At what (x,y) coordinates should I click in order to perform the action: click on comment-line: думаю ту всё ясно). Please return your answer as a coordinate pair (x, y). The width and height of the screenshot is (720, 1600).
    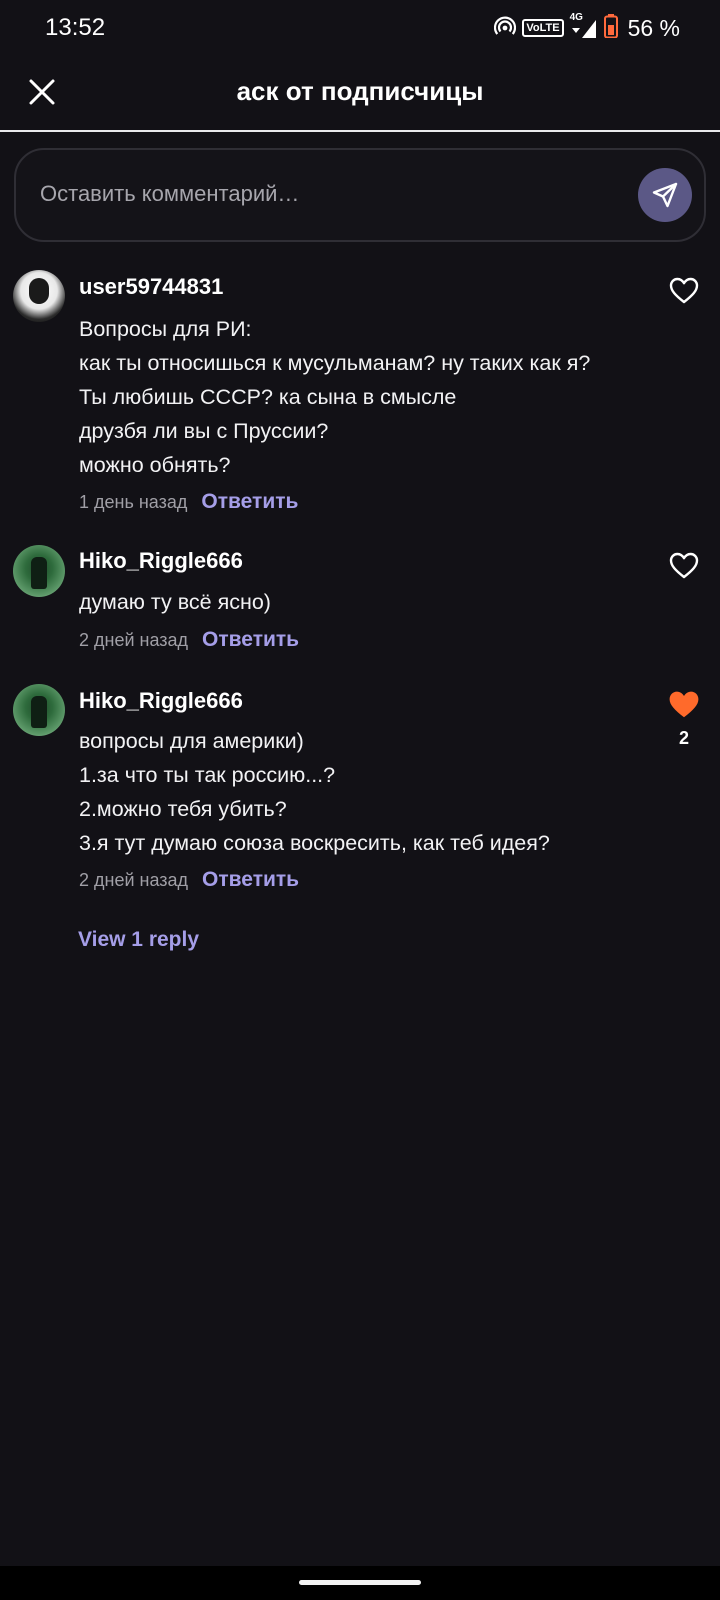
    Looking at the image, I should click on (175, 602).